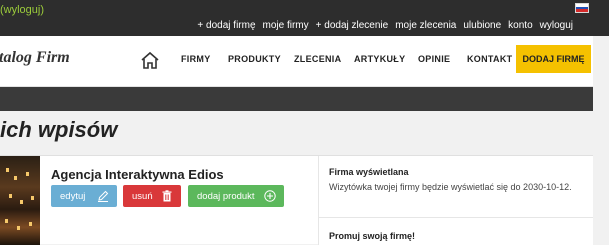 The image size is (609, 245). I want to click on delete-button-label: usuń, so click(142, 196).